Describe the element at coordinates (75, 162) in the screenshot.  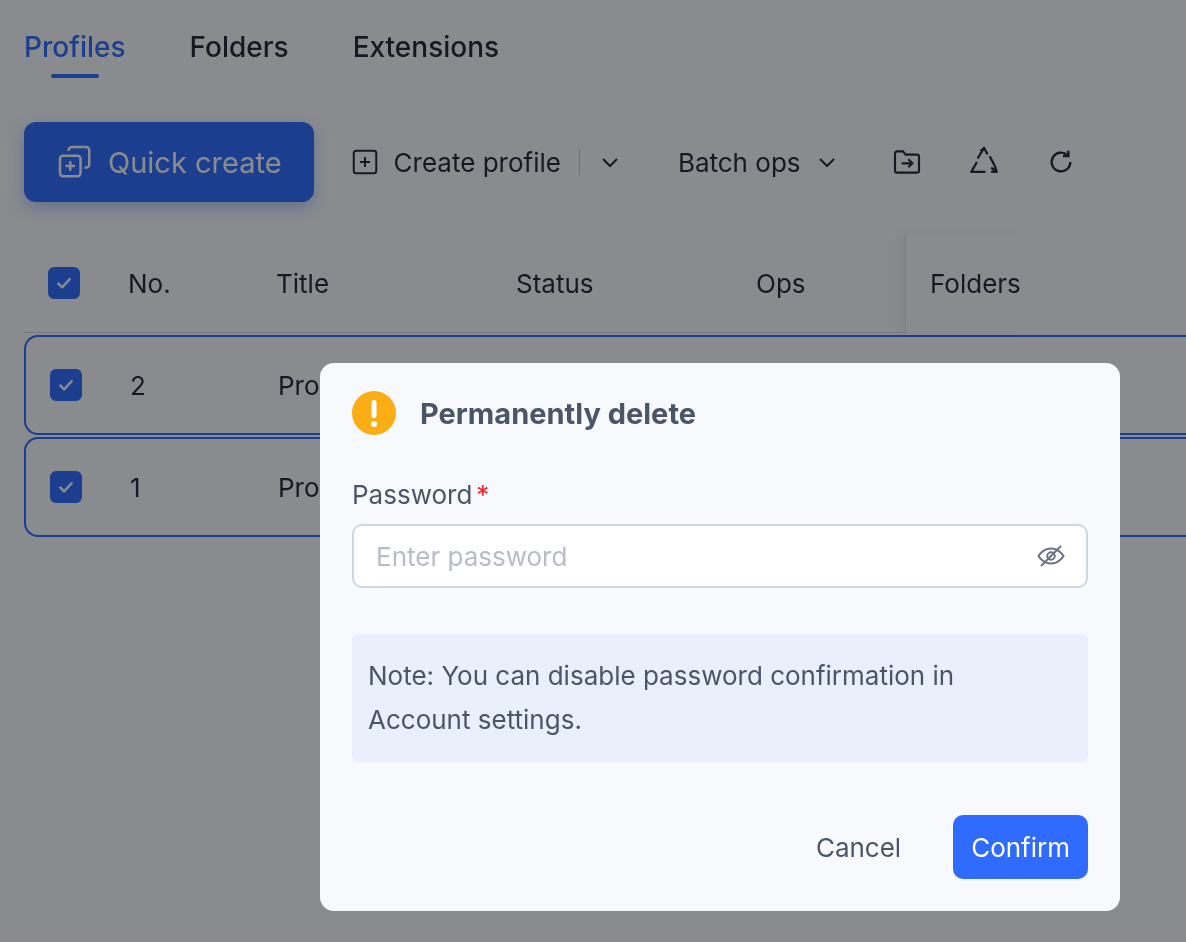
I see `copy-plus-icon` at that location.